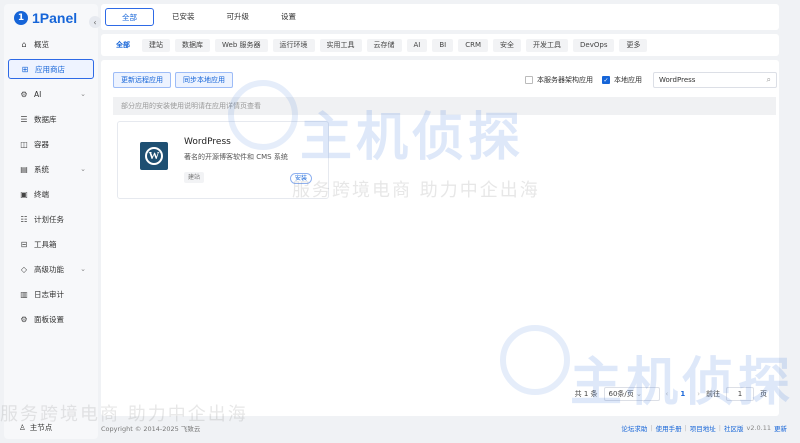 This screenshot has width=800, height=443. Describe the element at coordinates (634, 428) in the screenshot. I see `forum-link: 论坛求助` at that location.